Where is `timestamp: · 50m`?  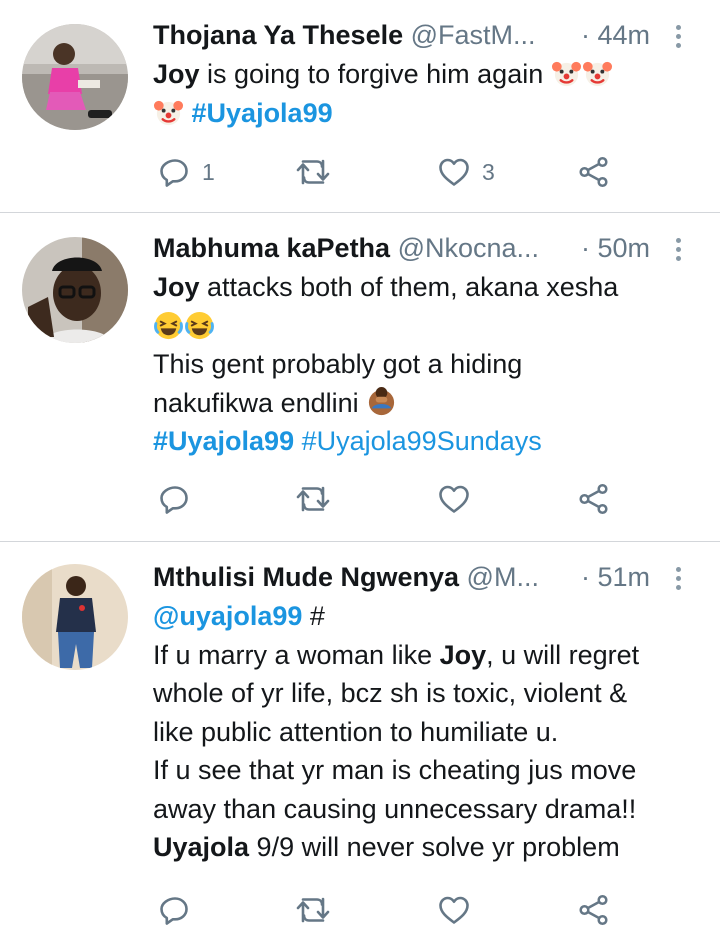
timestamp: · 50m is located at coordinates (615, 248).